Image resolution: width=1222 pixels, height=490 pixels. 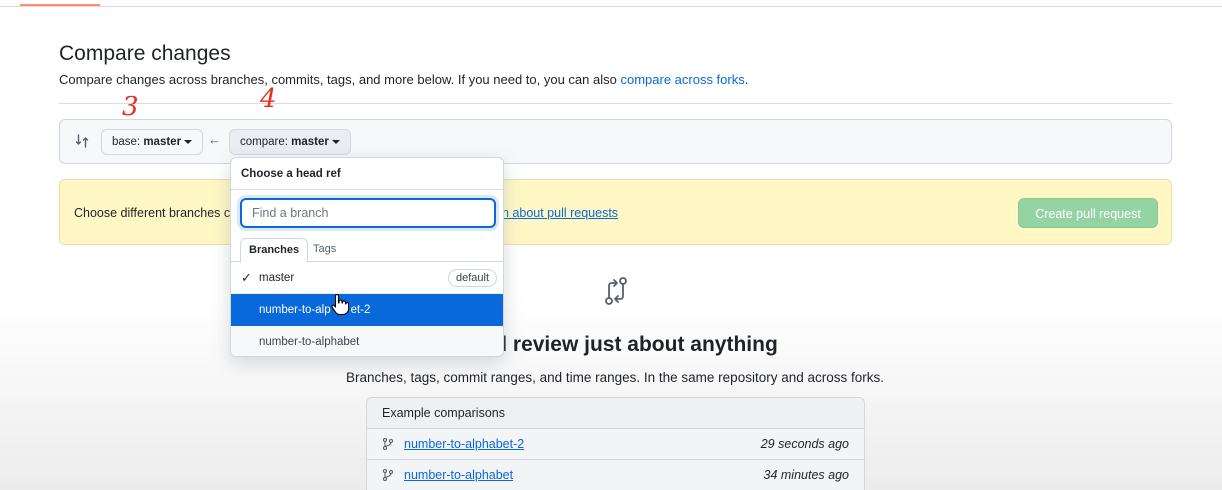 I want to click on hand-pointer-icon, so click(x=340, y=304).